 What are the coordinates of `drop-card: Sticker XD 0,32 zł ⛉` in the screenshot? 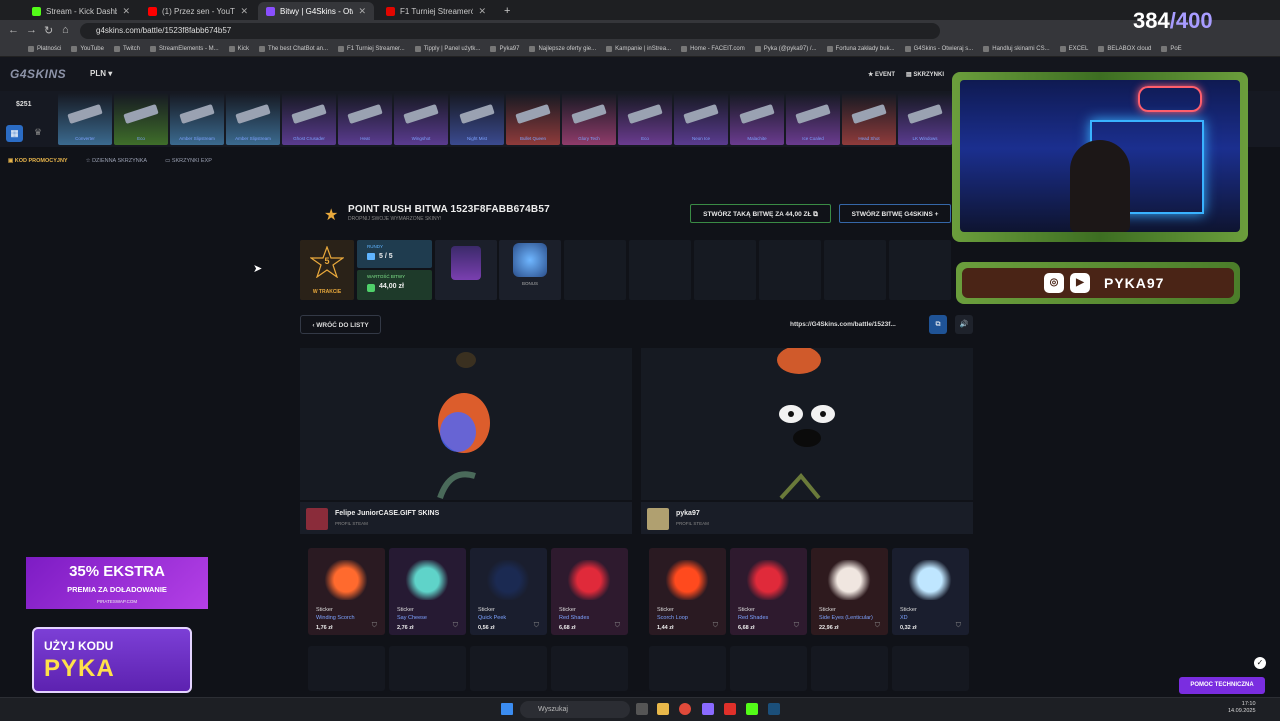 It's located at (930, 591).